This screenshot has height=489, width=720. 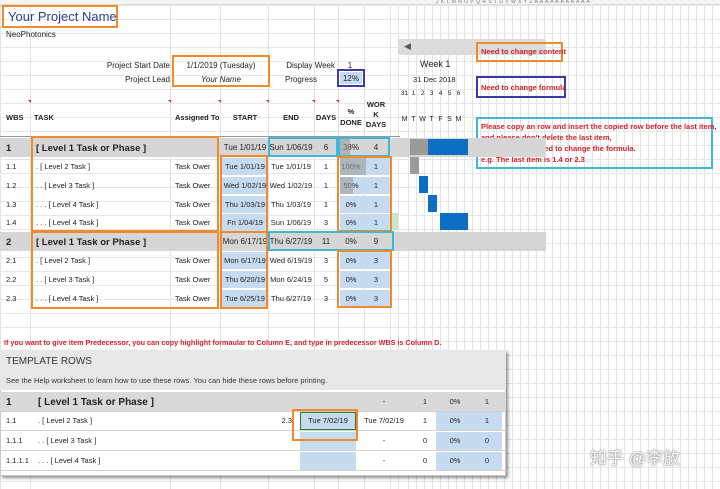 I want to click on row-end: Wed 1/02/19, so click(x=291, y=186).